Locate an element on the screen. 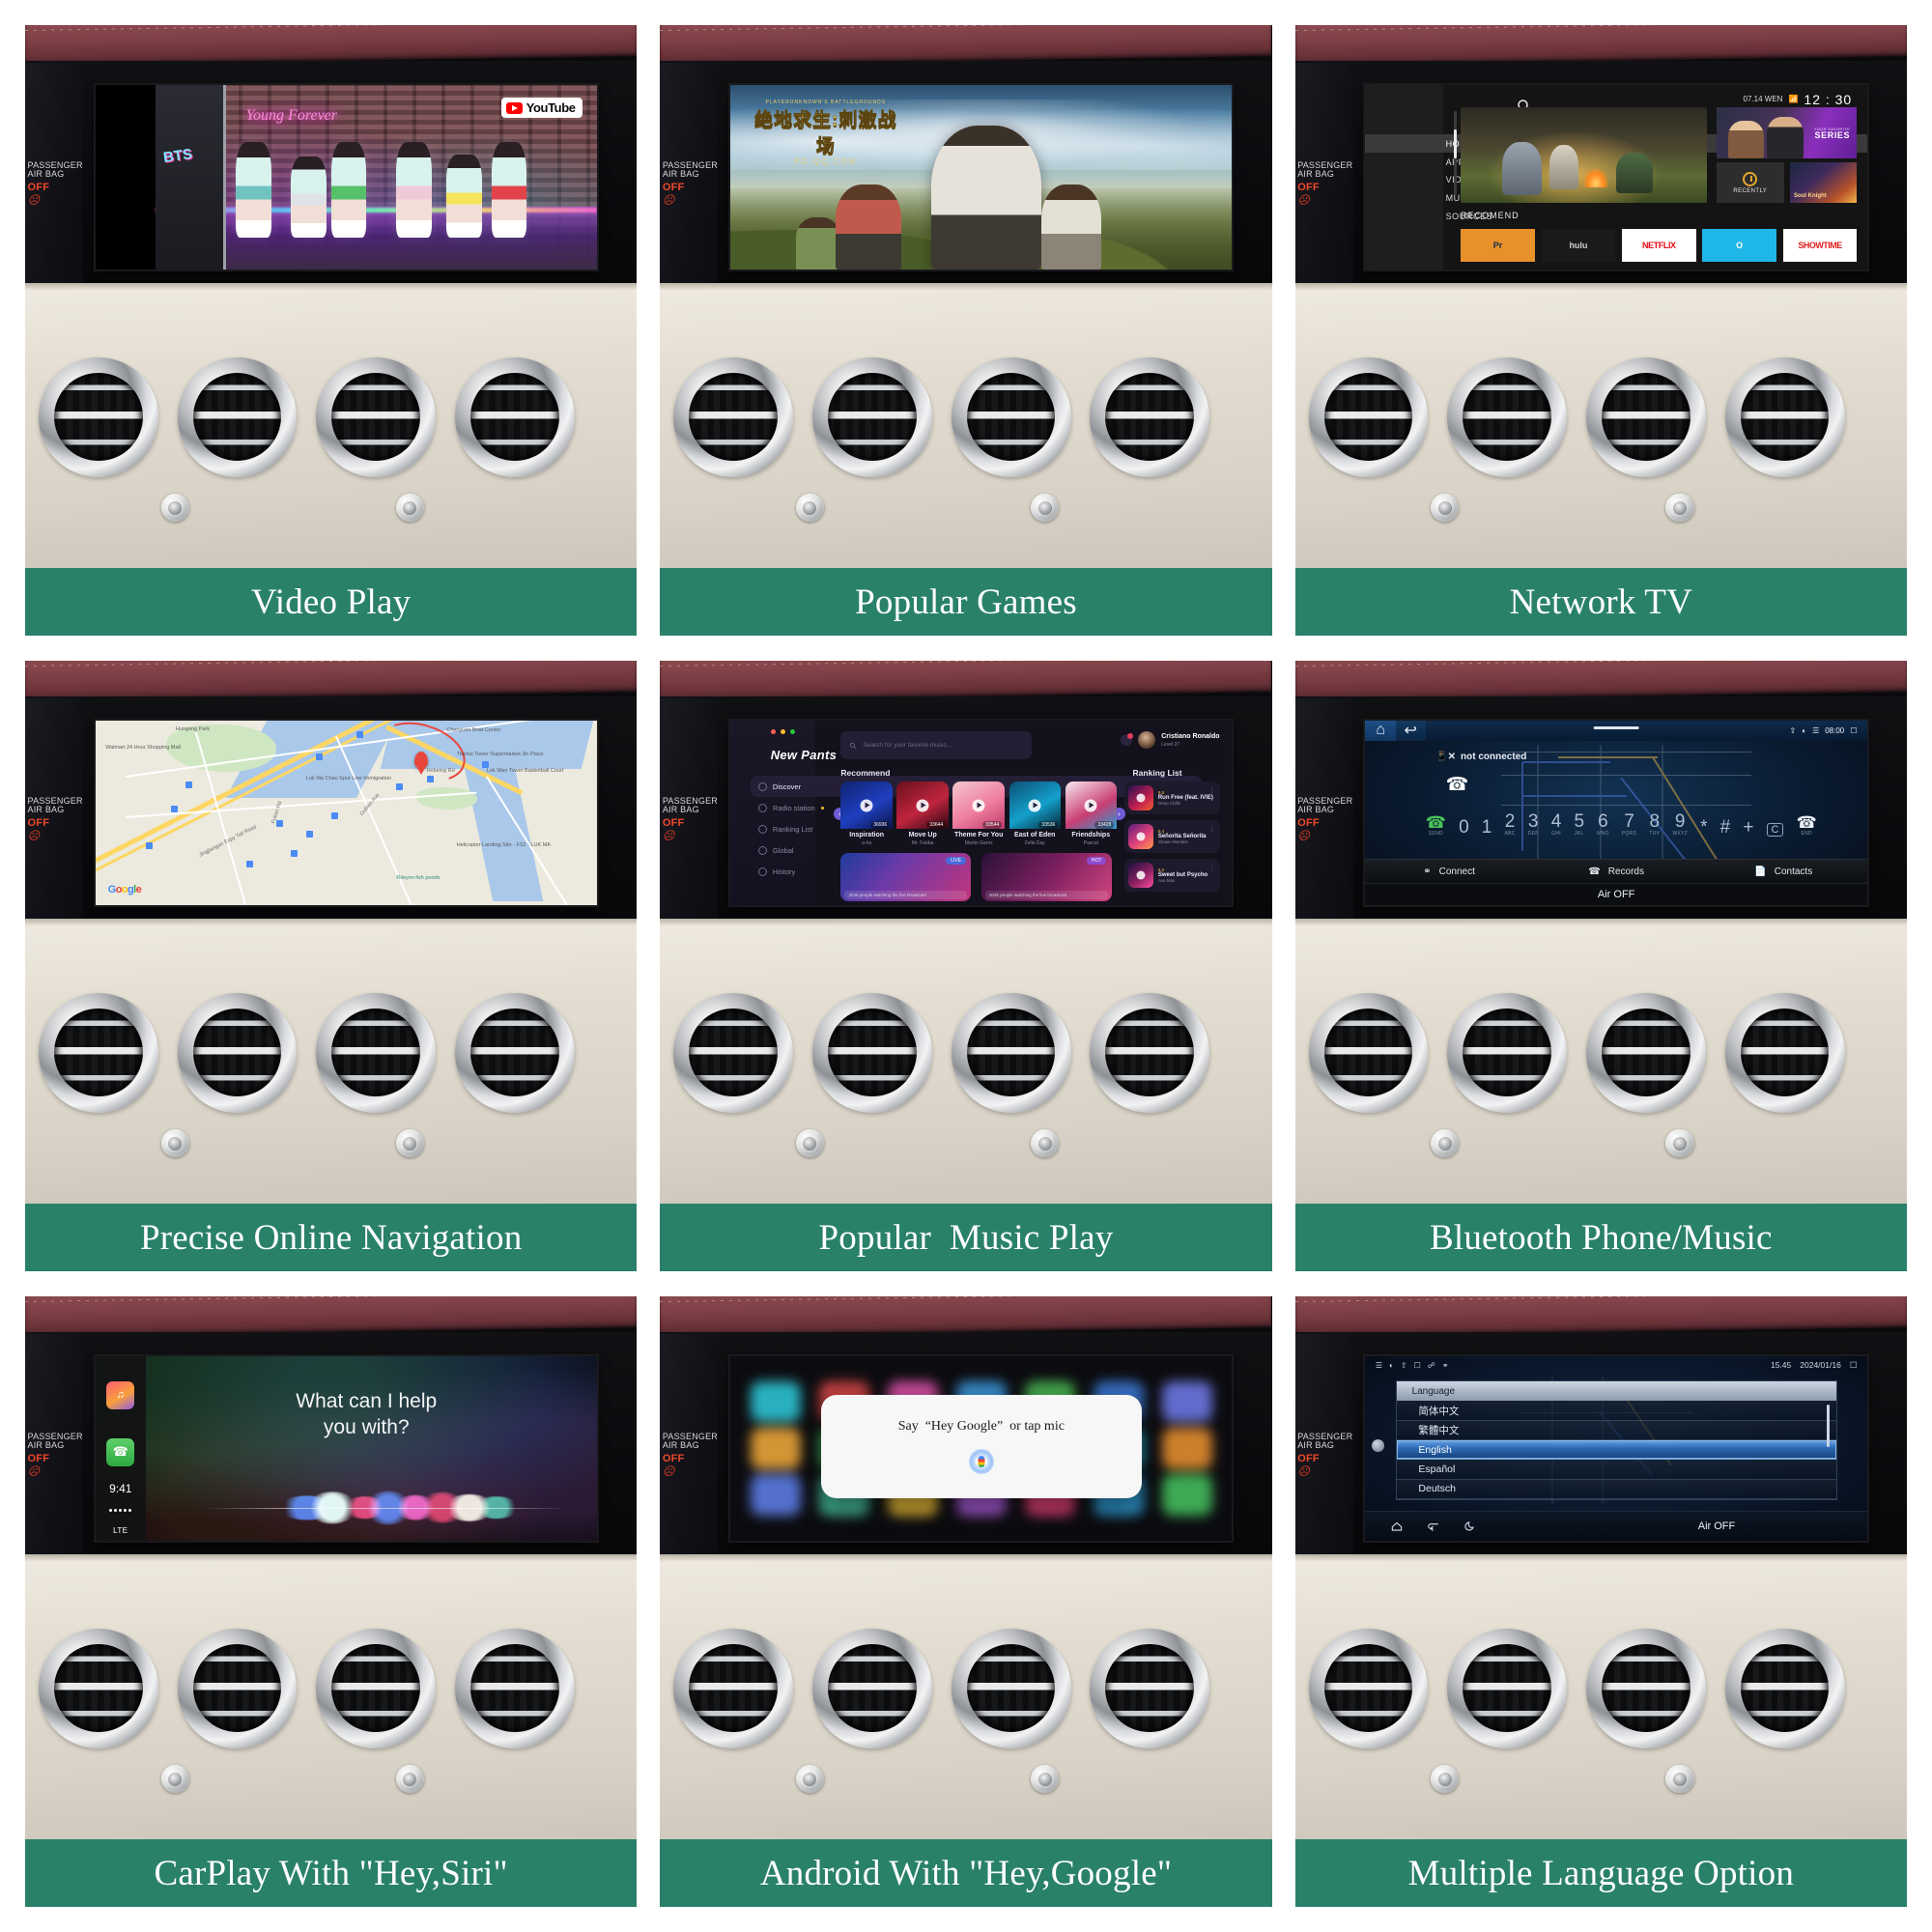  bt-tab-records: ☎ Records is located at coordinates (1616, 872).